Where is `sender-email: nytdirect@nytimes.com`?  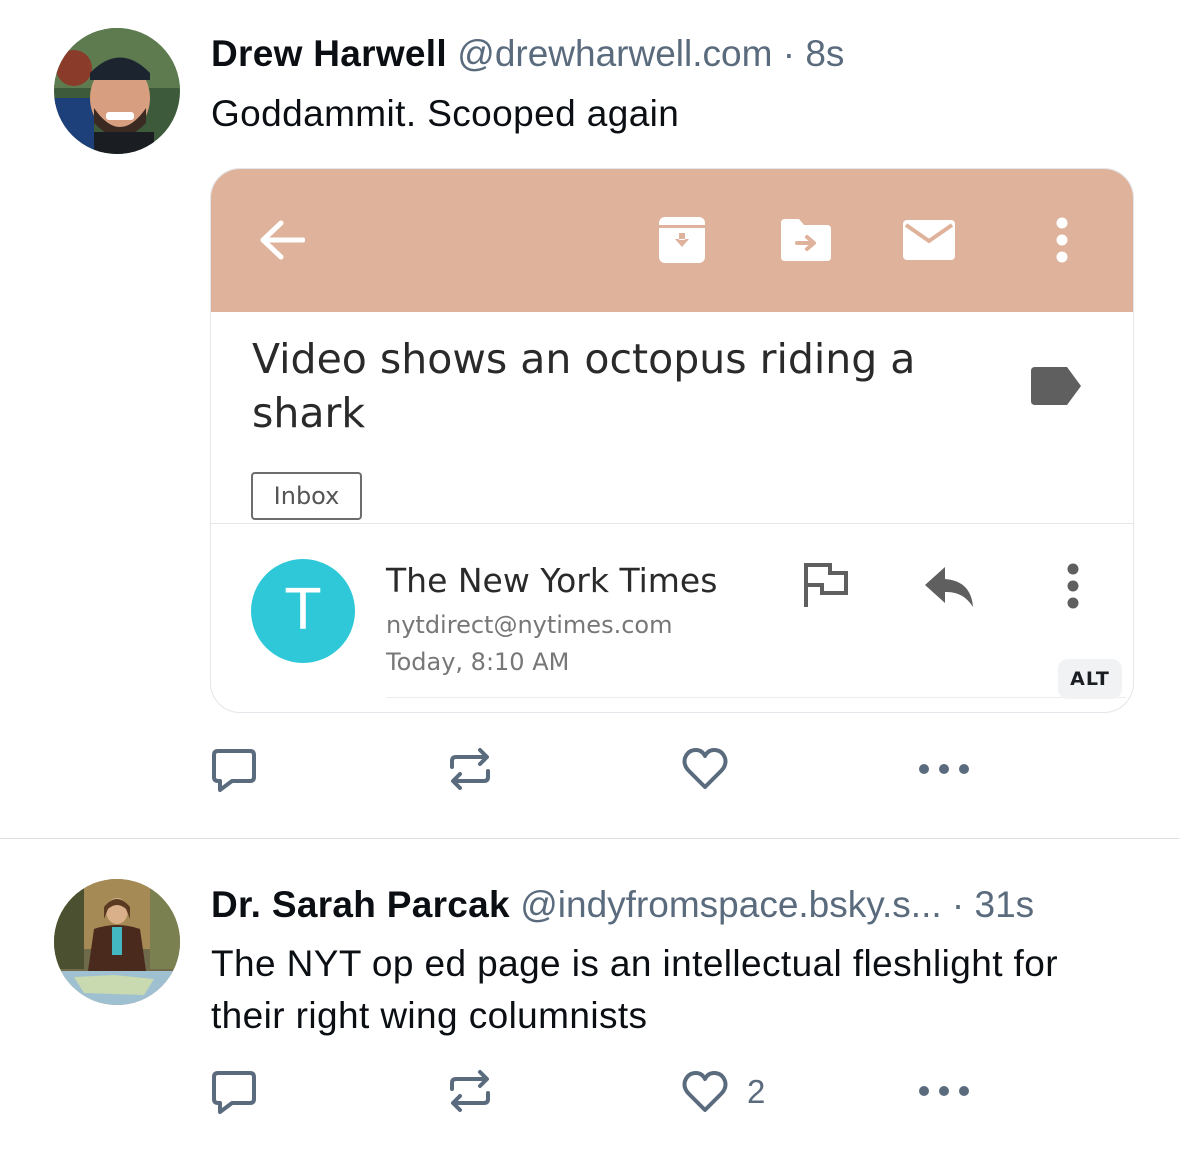 sender-email: nytdirect@nytimes.com is located at coordinates (529, 625).